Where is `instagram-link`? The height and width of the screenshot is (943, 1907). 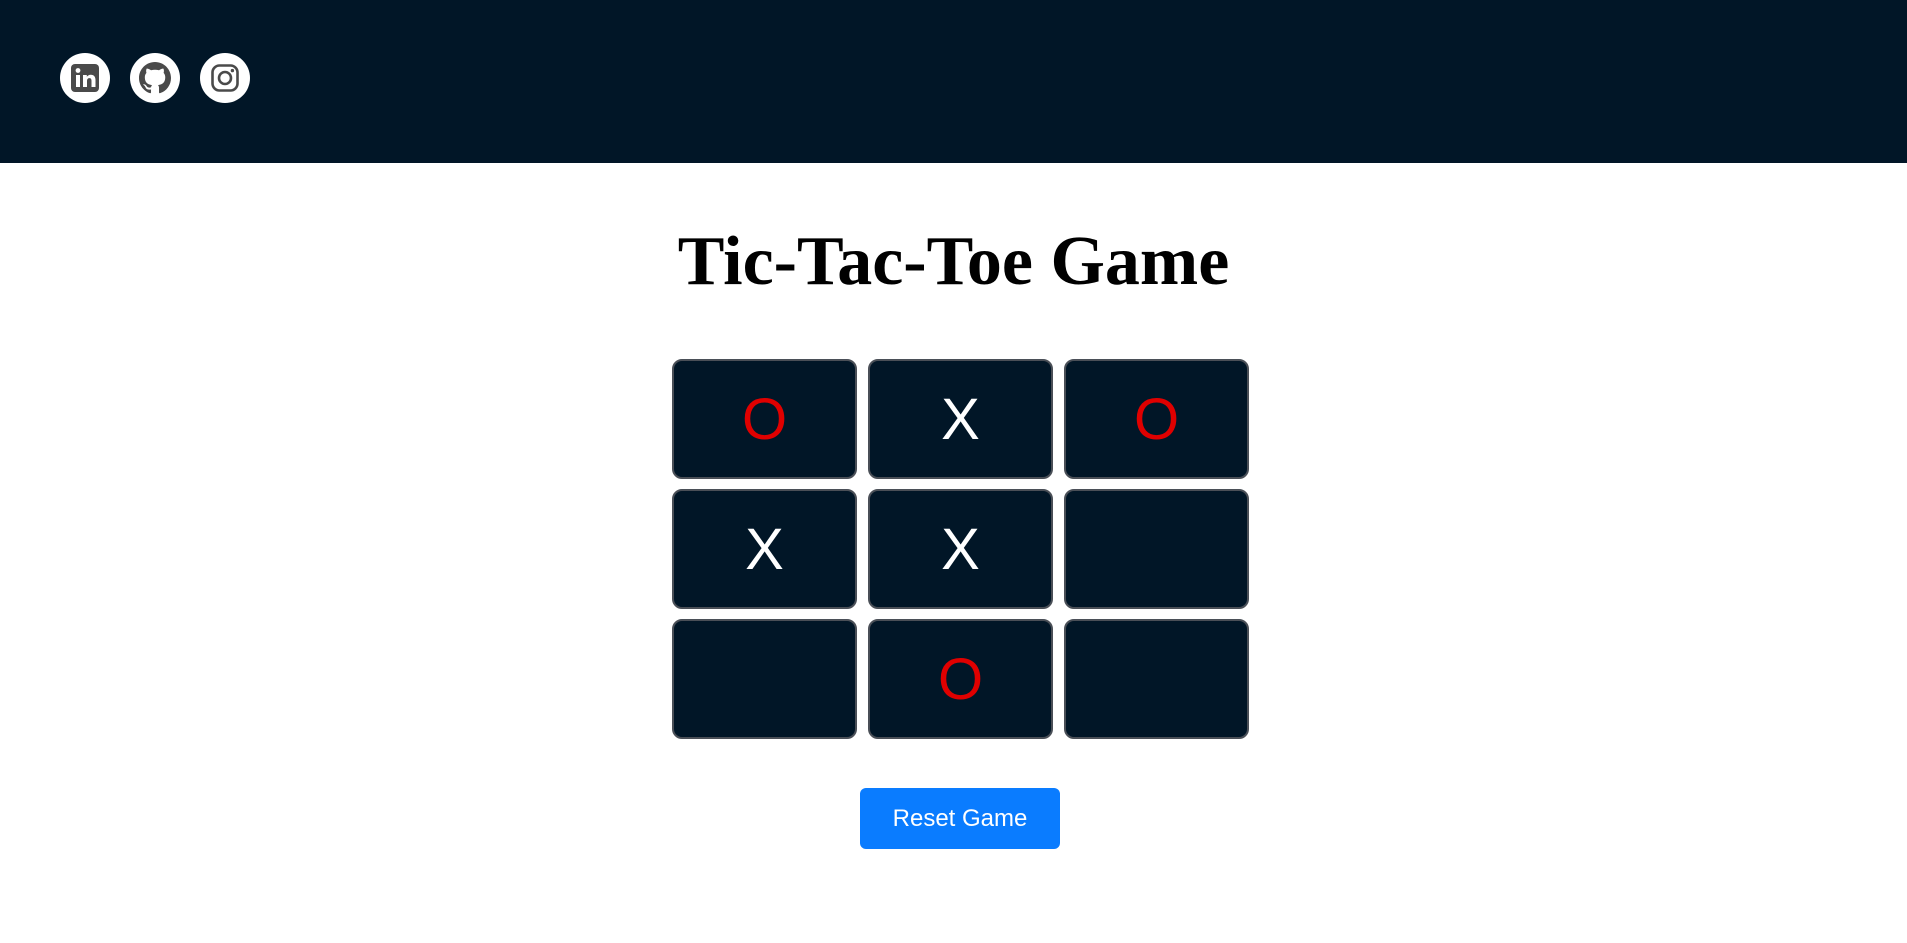
instagram-link is located at coordinates (225, 78).